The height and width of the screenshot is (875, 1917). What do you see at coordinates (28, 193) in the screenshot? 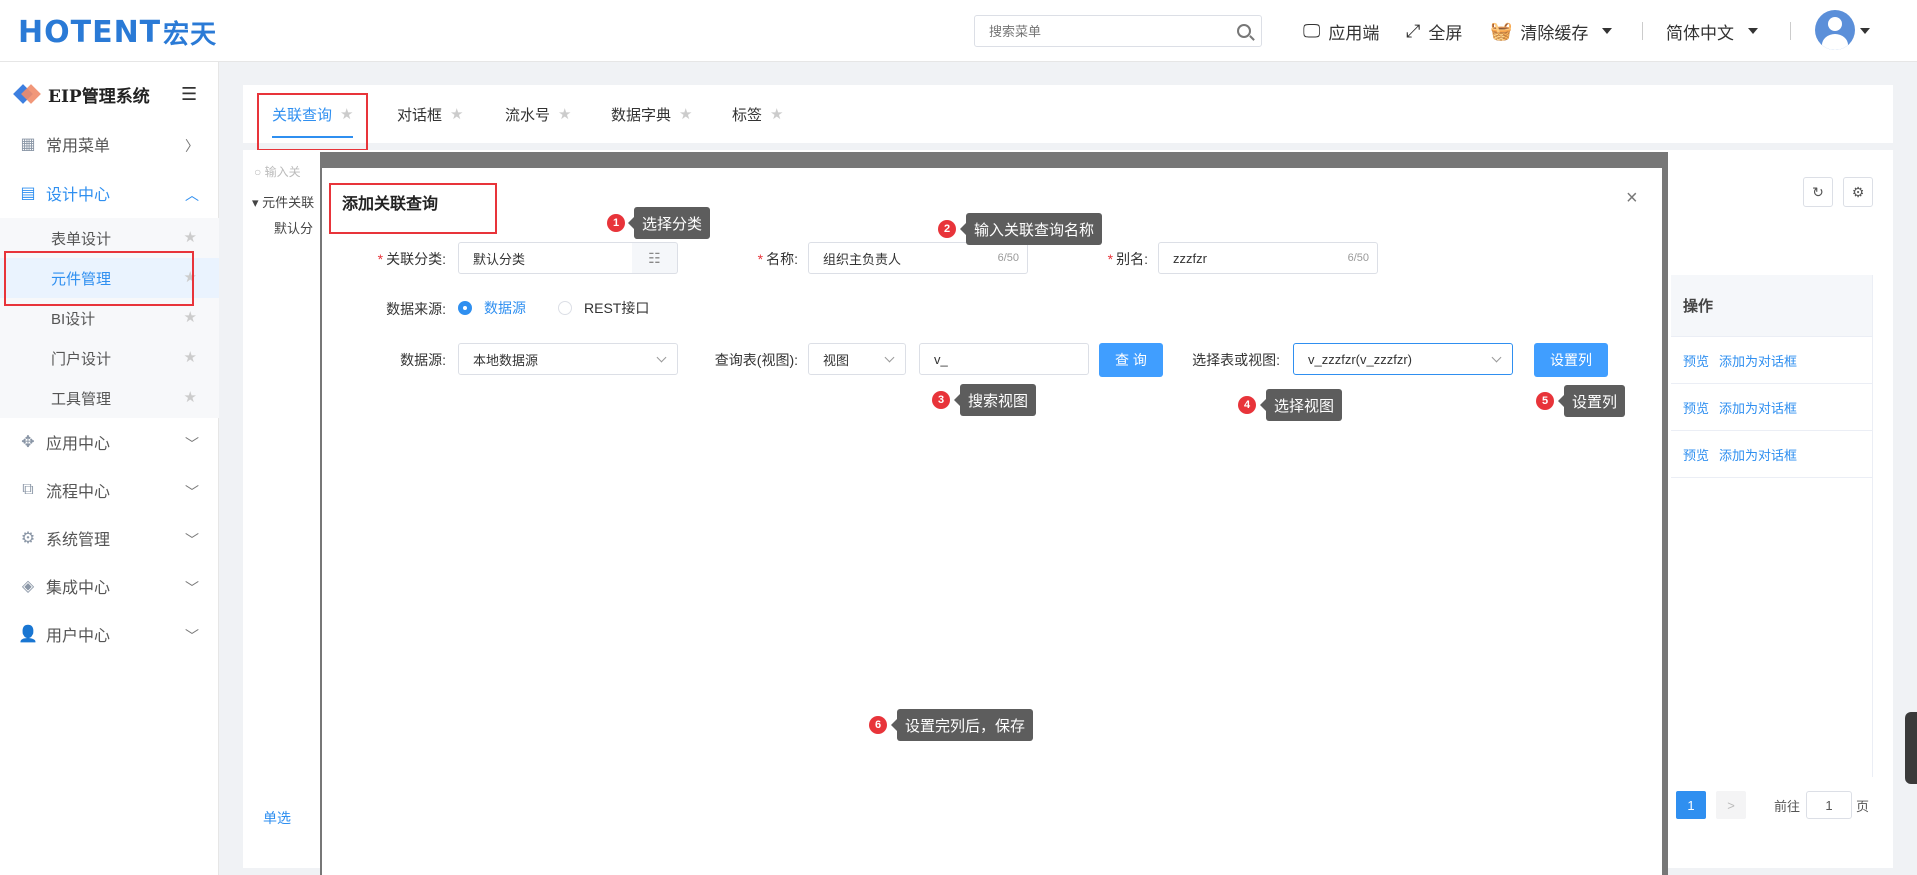
I see `design-doc-icon: ▤` at bounding box center [28, 193].